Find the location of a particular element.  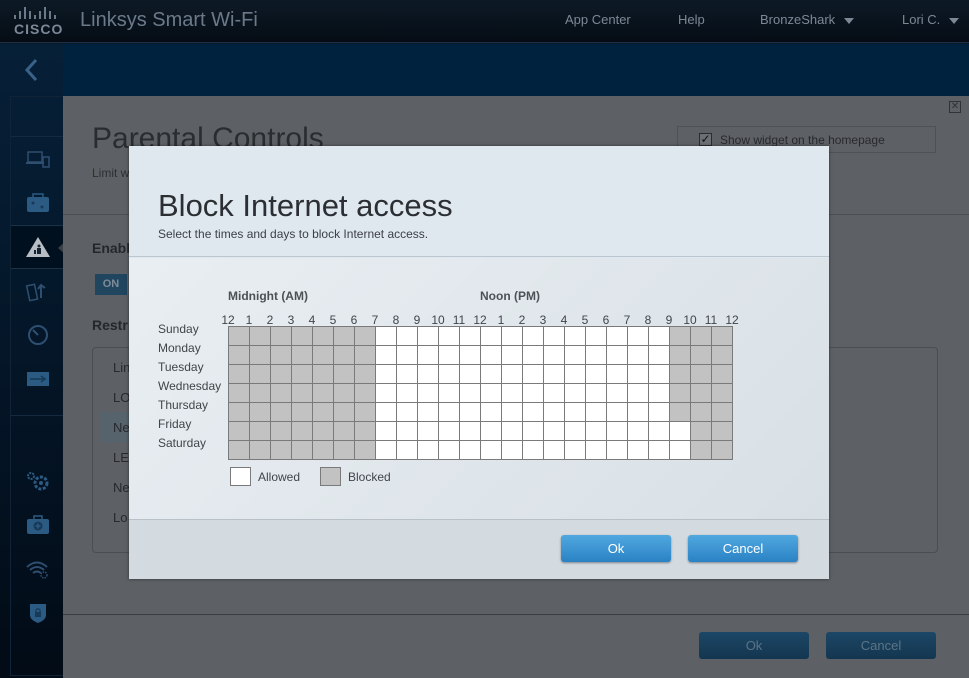

panel-cancel-button: Cancel is located at coordinates (881, 645).